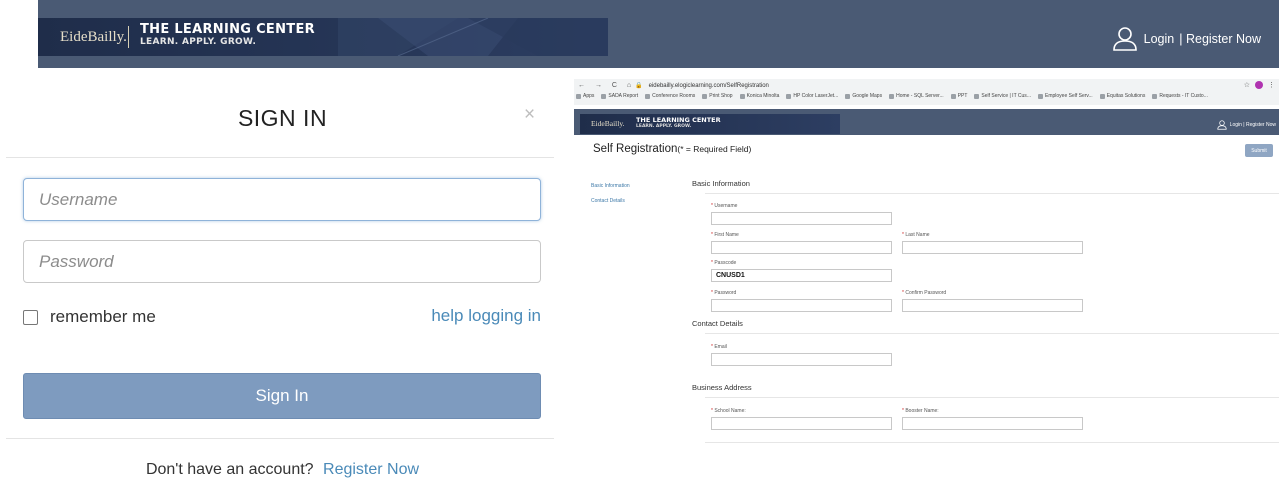 This screenshot has height=481, width=1279. Describe the element at coordinates (759, 96) in the screenshot. I see `bookmark-item: Konica Minolta` at that location.